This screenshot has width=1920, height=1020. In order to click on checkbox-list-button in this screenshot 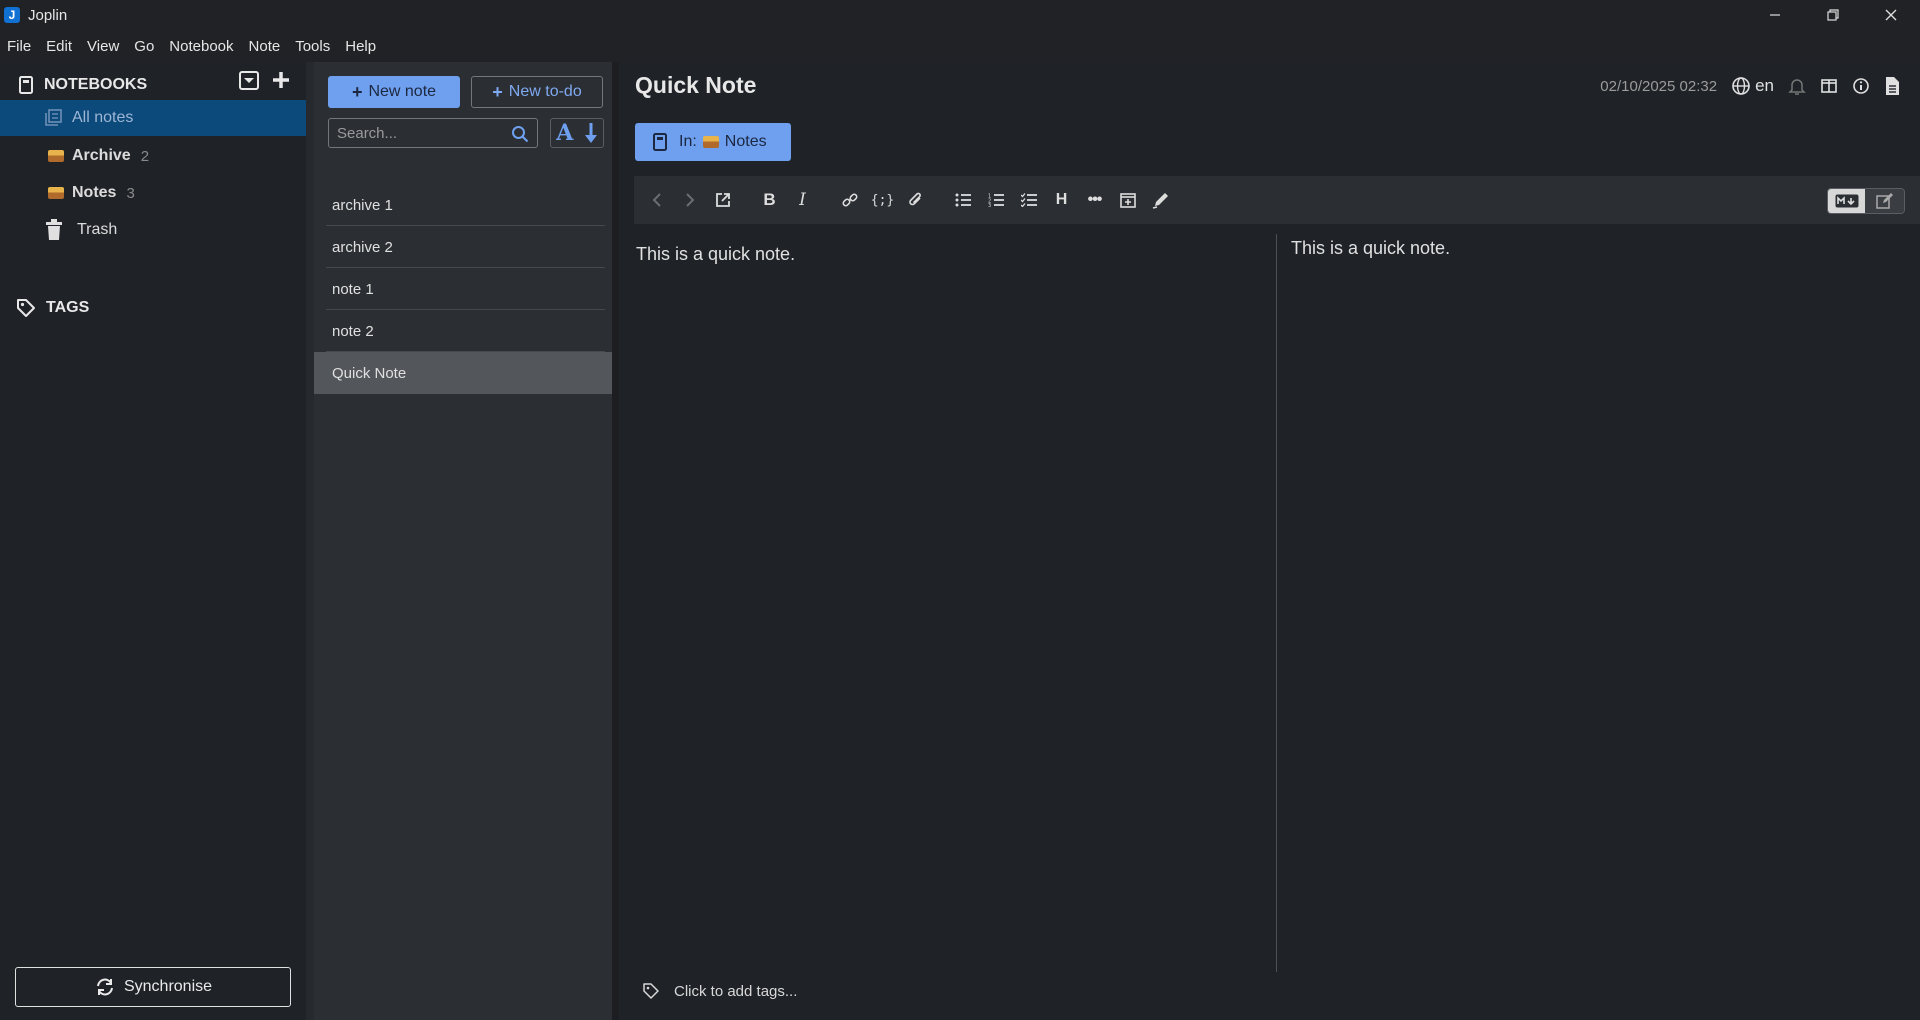, I will do `click(1028, 200)`.